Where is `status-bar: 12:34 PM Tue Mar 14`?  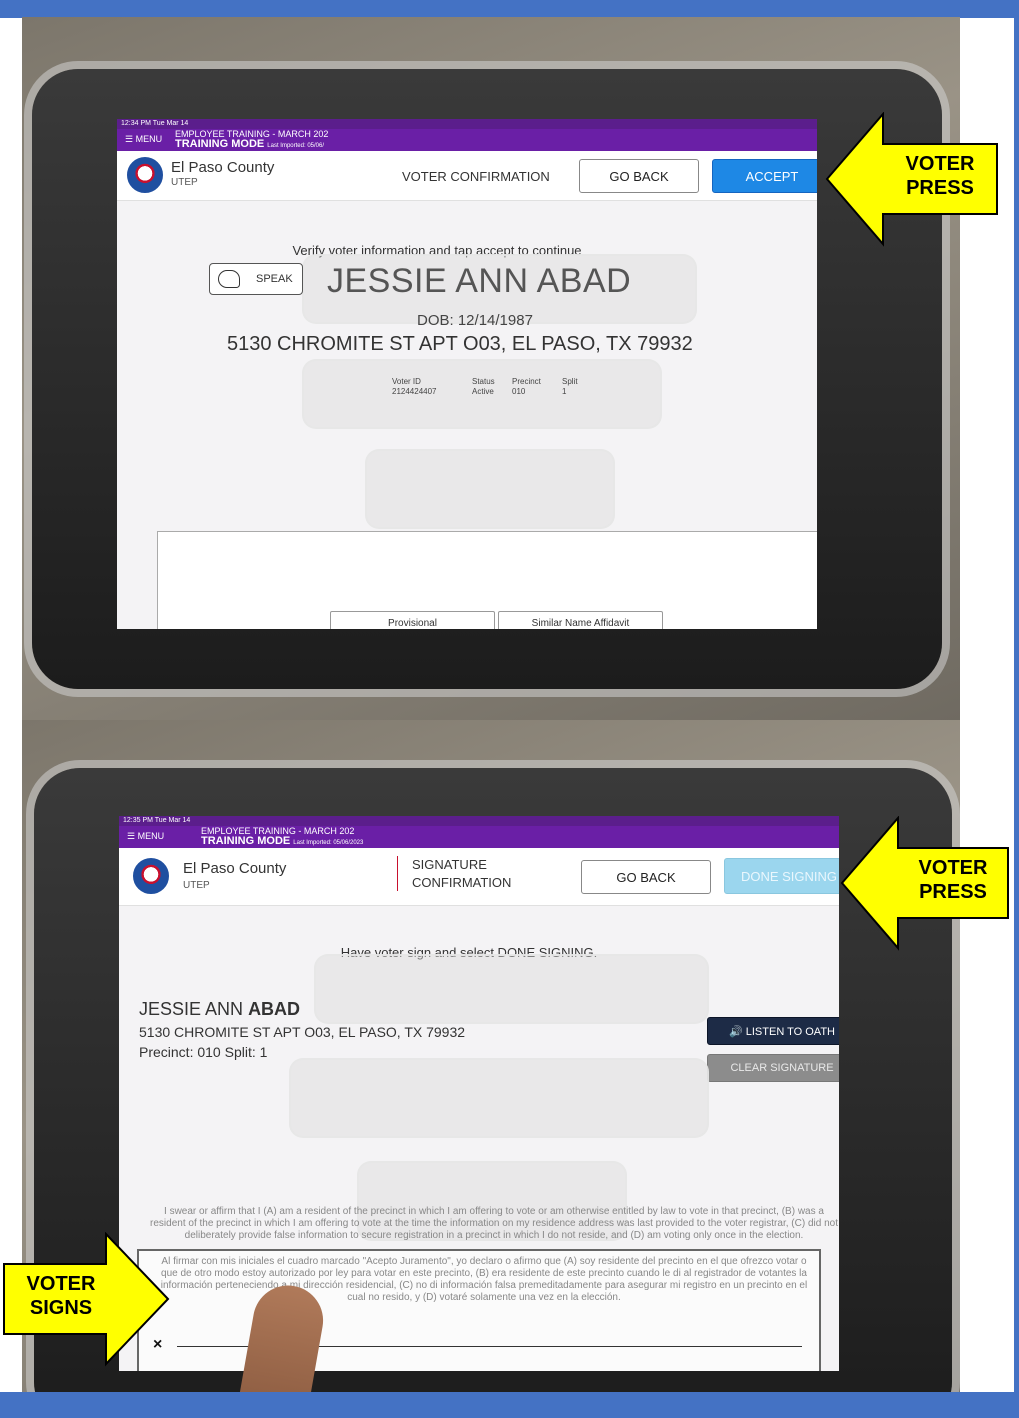
status-bar: 12:34 PM Tue Mar 14 is located at coordinates (467, 124).